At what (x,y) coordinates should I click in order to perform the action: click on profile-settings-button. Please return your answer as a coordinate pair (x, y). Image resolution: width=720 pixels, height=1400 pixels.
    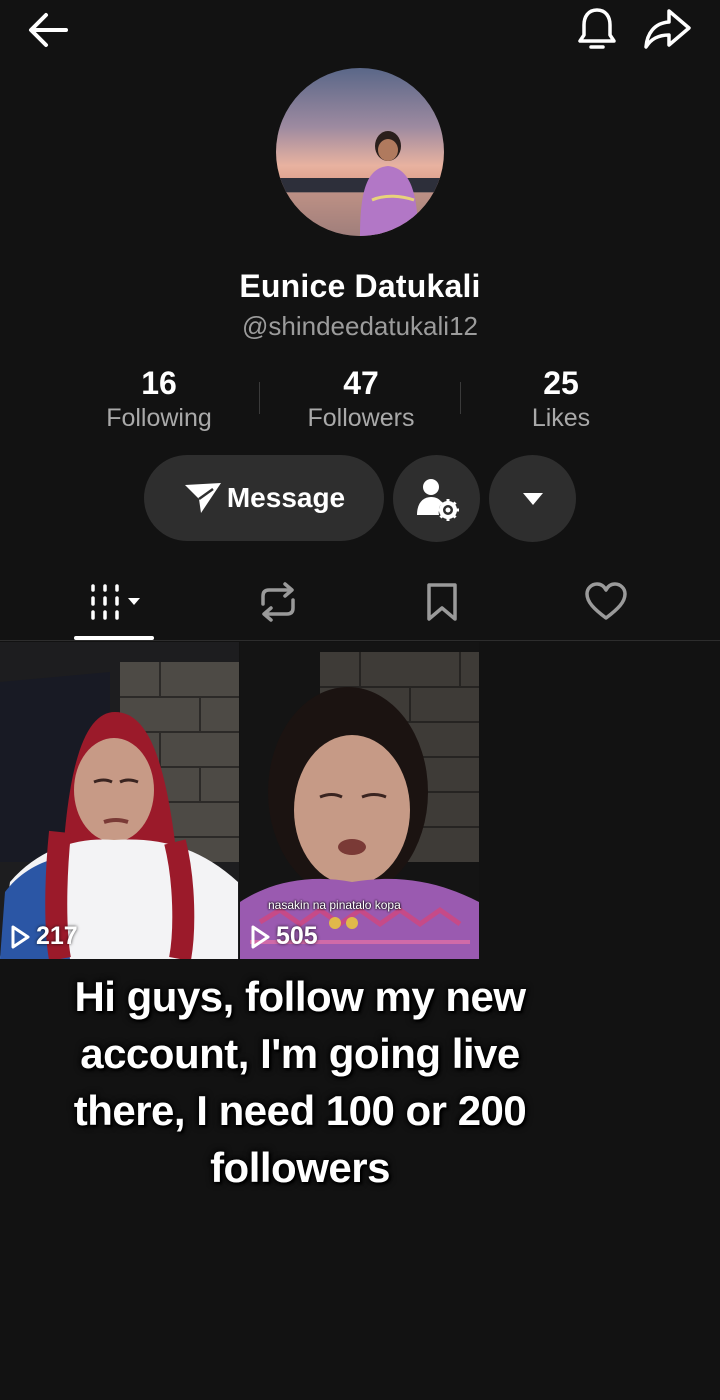
    Looking at the image, I should click on (436, 498).